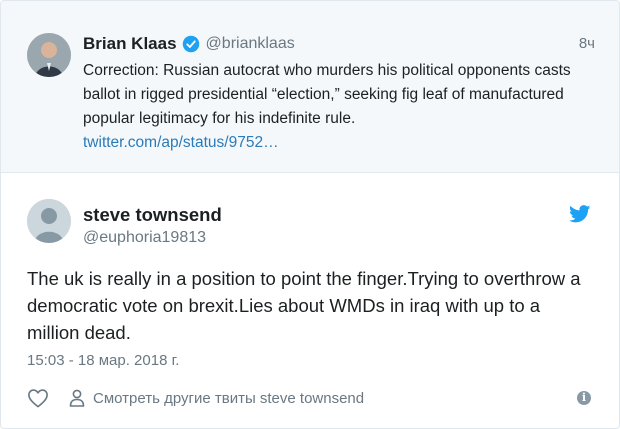 The image size is (620, 429). I want to click on tweet-actions: Смотреть другие твиты steve townsend, so click(195, 398).